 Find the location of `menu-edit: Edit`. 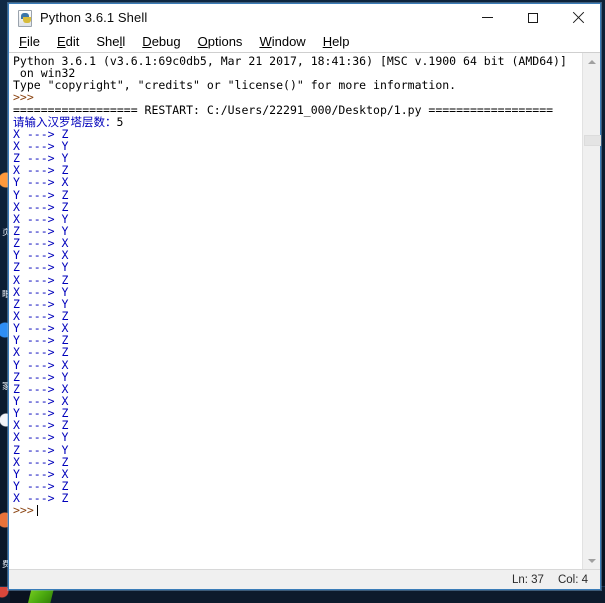

menu-edit: Edit is located at coordinates (68, 41).